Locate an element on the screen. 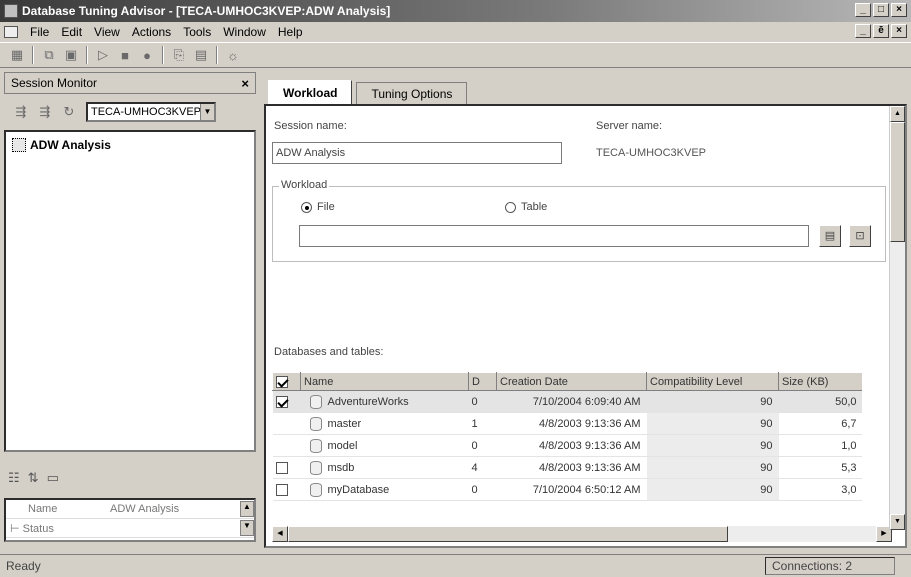  stop-analysis-icon: ■ is located at coordinates (125, 55).